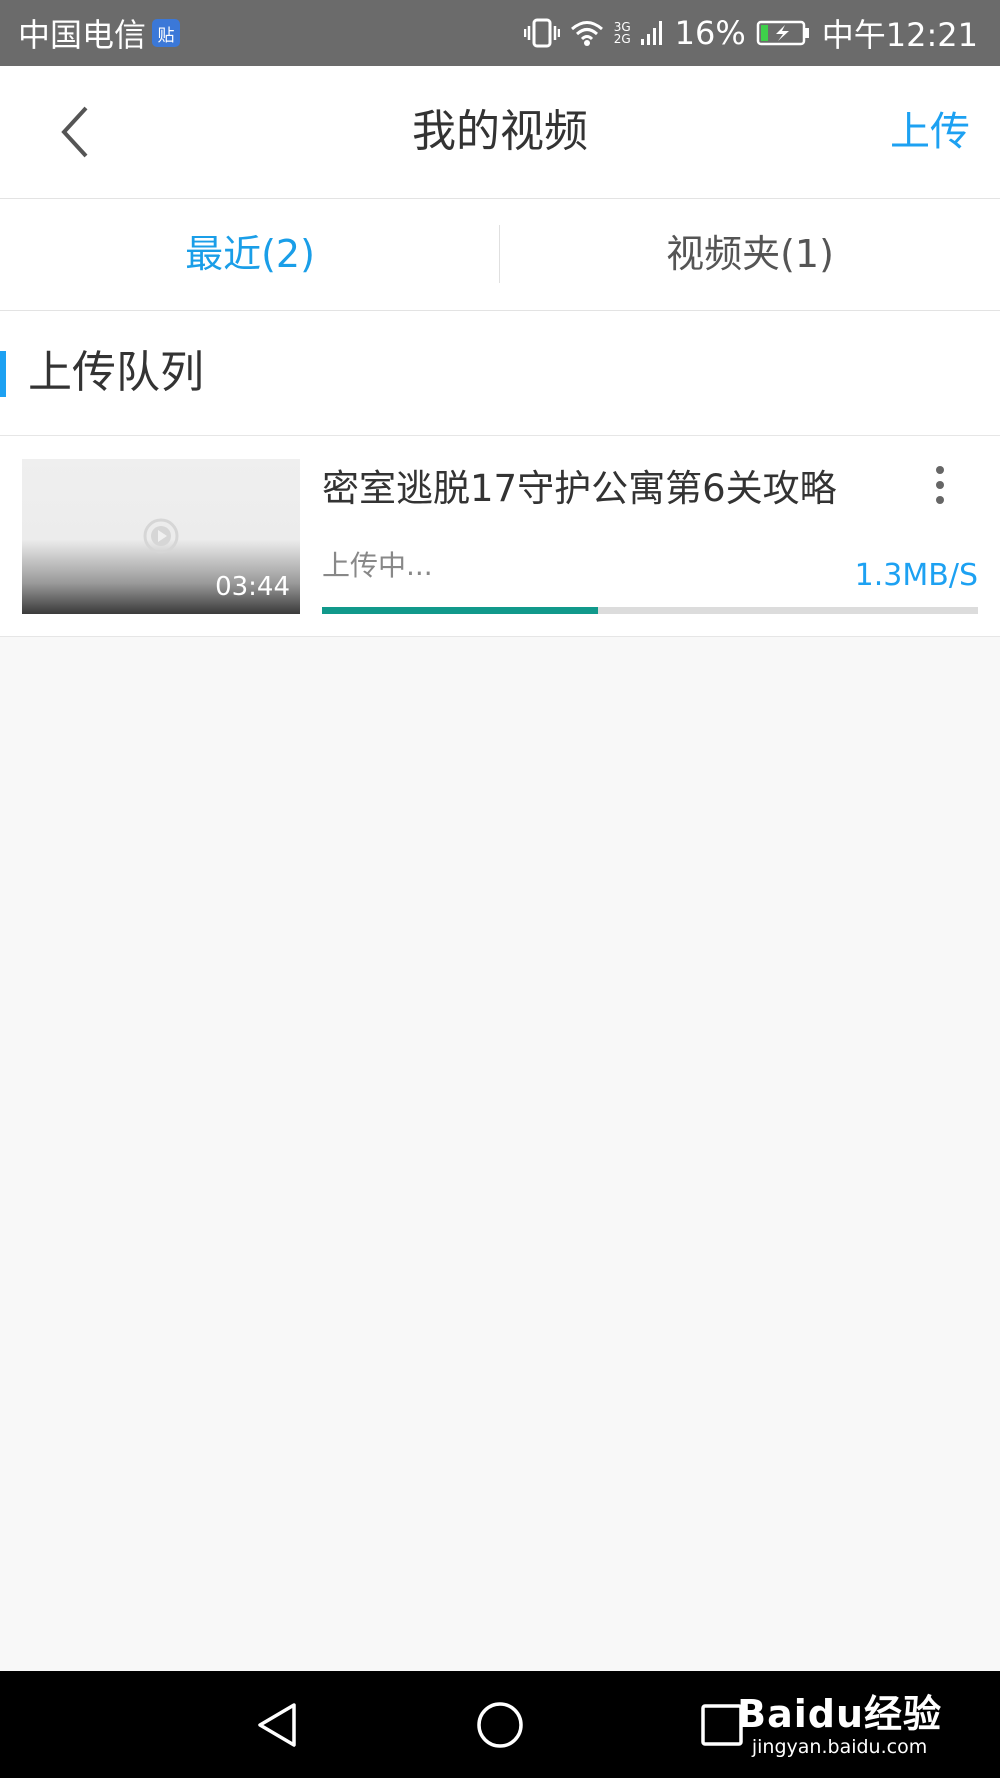  Describe the element at coordinates (116, 372) in the screenshot. I see `section-title: 上传队列` at that location.